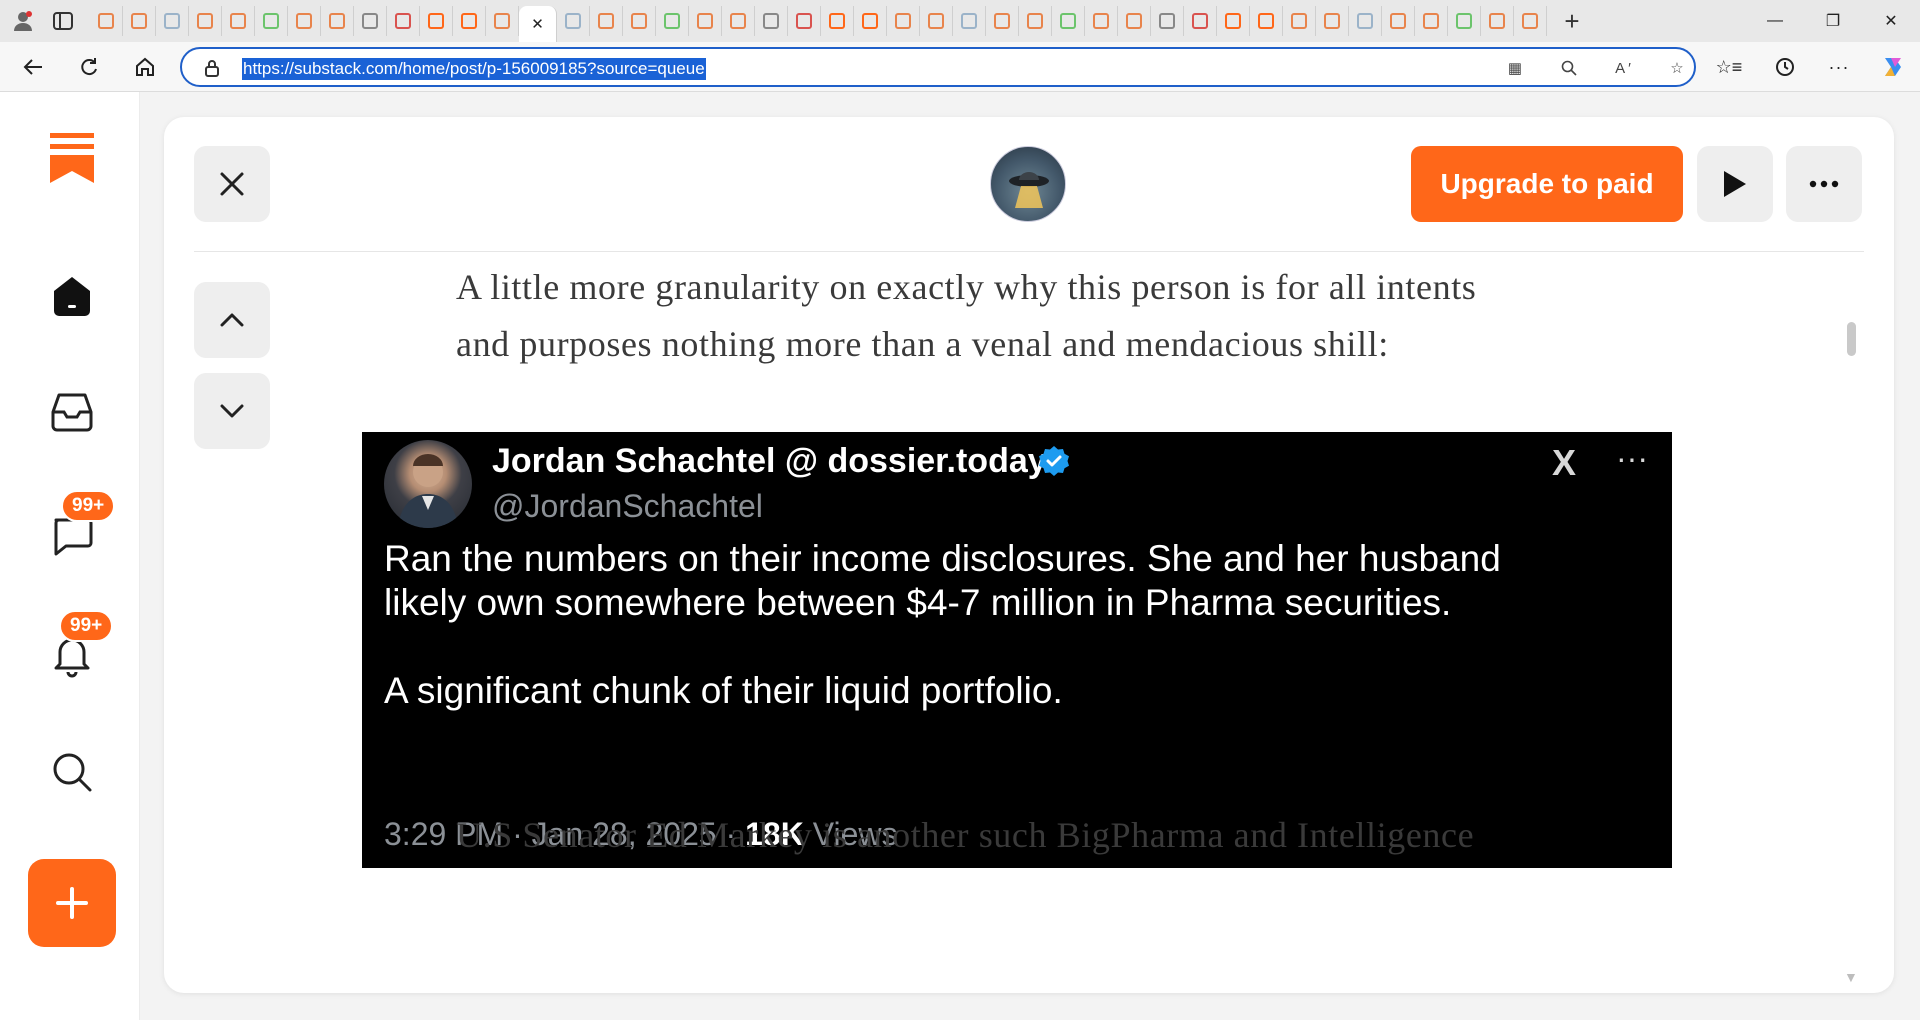 This screenshot has width=1920, height=1020. Describe the element at coordinates (63, 21) in the screenshot. I see `tab-actions-icon` at that location.